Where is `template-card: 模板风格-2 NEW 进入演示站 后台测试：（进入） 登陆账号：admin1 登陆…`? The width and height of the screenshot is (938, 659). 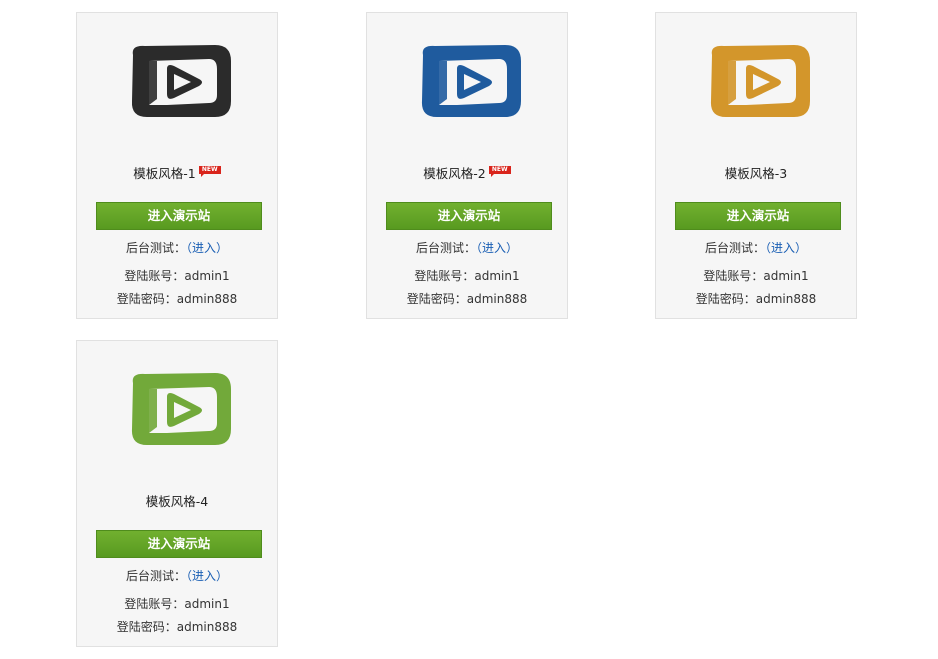
template-card: 模板风格-2 NEW 进入演示站 后台测试：（进入） 登陆账号：admin1 登陆… is located at coordinates (467, 165).